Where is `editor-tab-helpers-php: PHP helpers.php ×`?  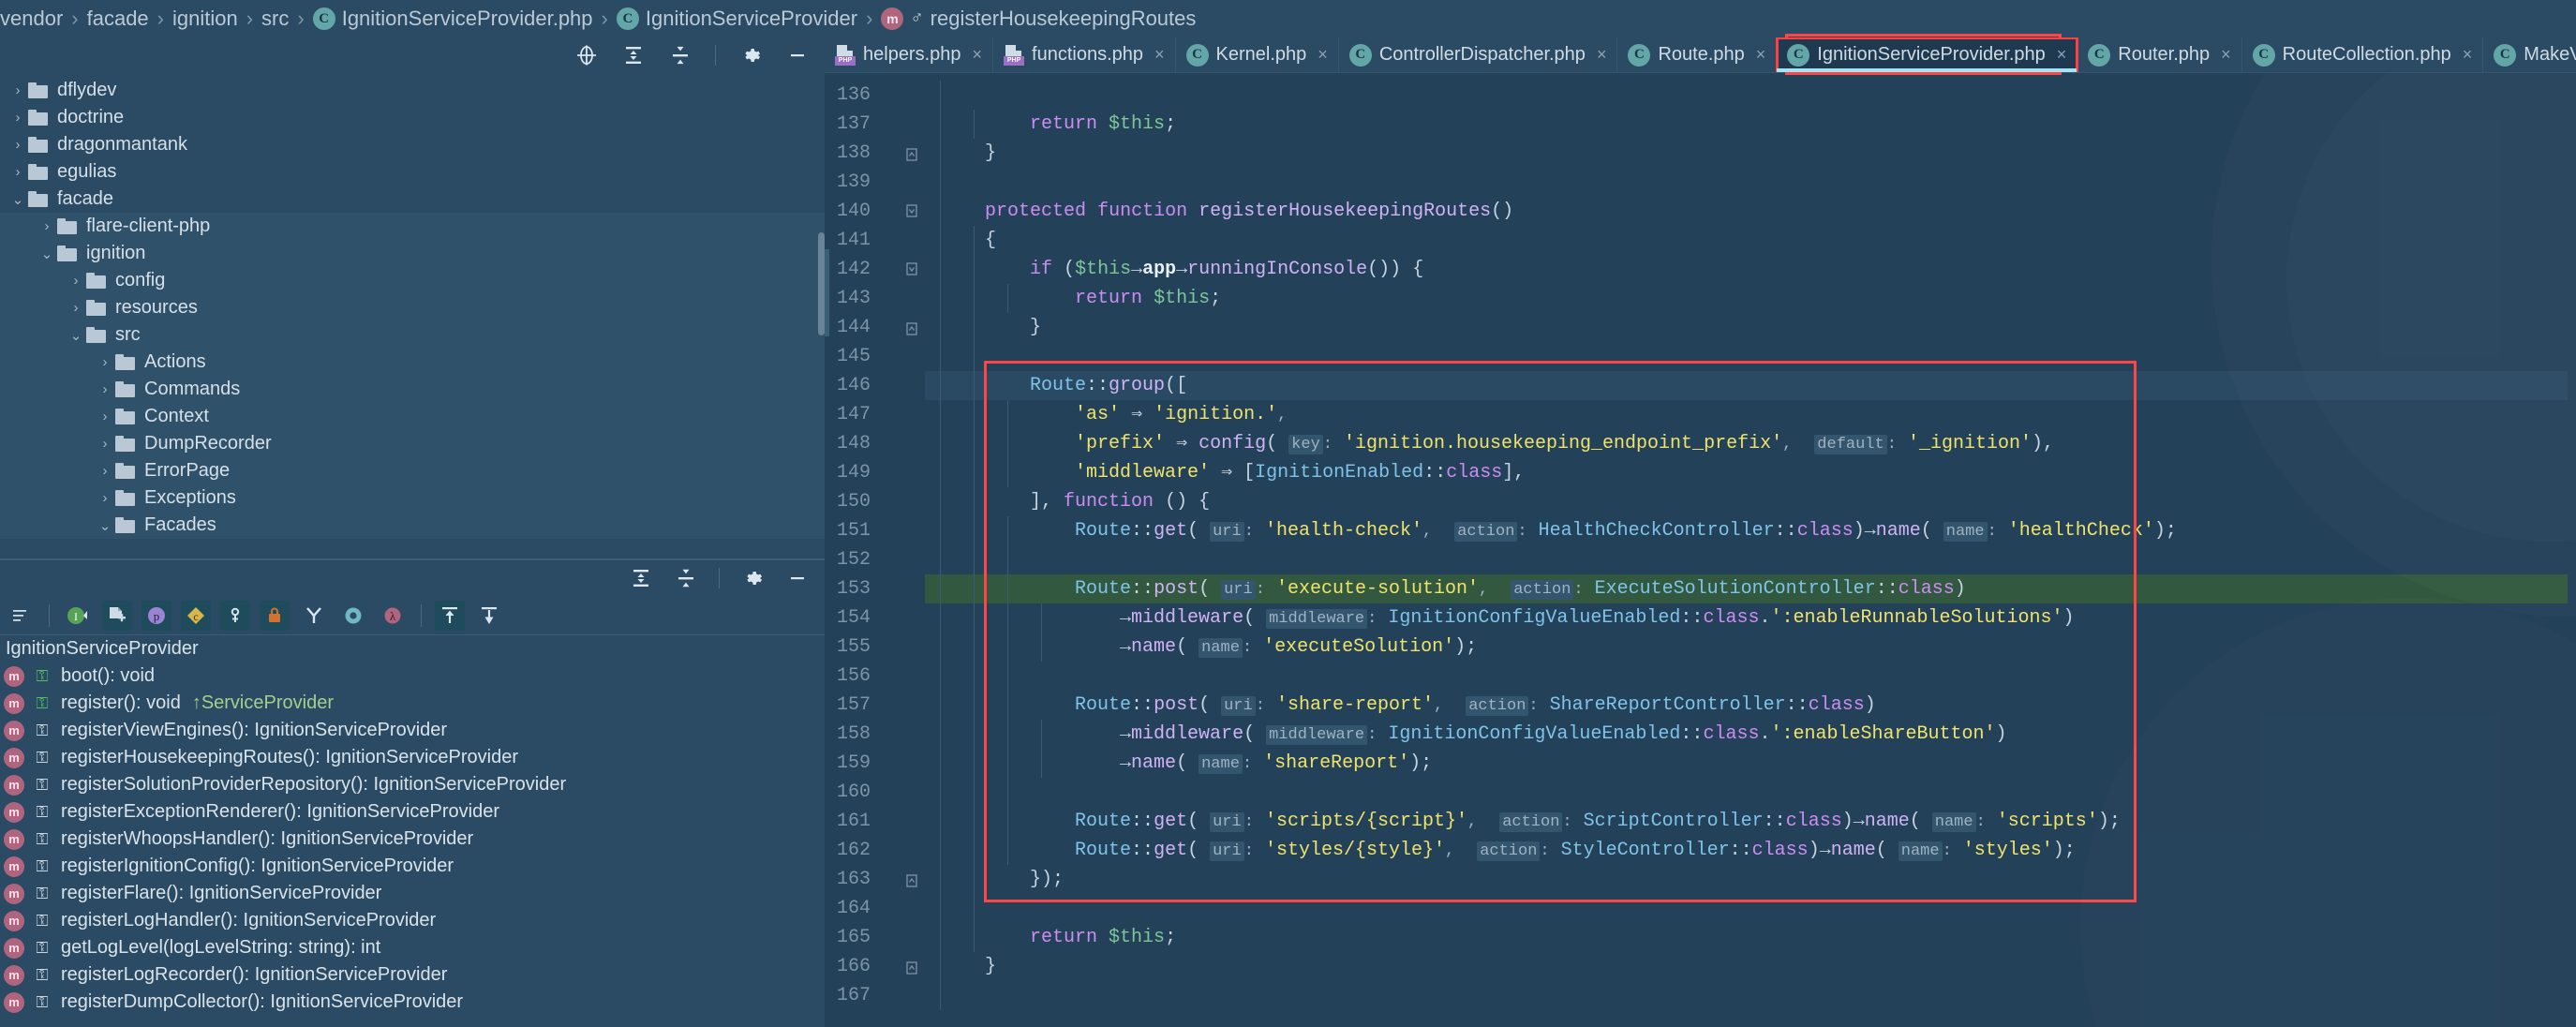
editor-tab-helpers-php: PHP helpers.php × is located at coordinates (909, 54).